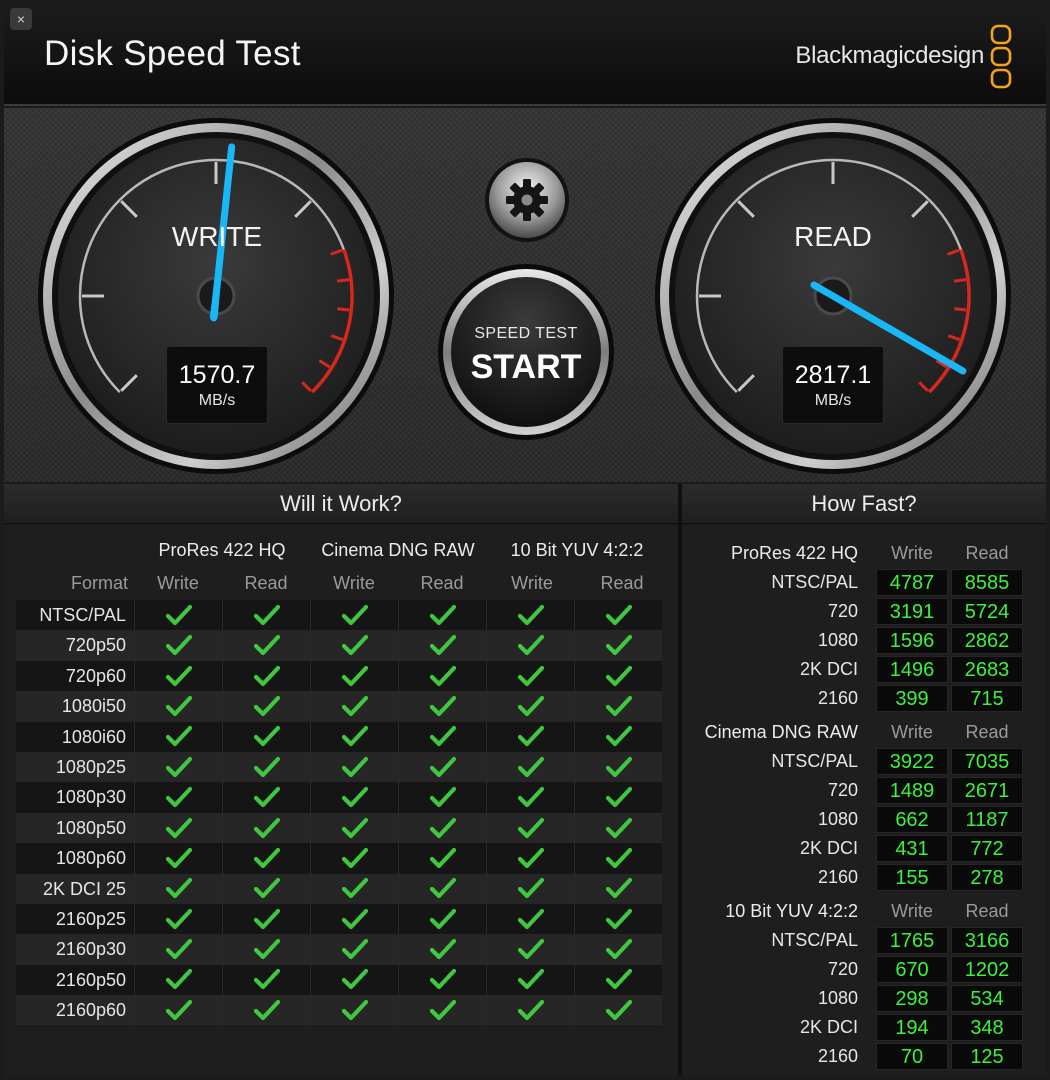  What do you see at coordinates (341, 615) in the screenshot?
I see `table-row: NTSC/PAL` at bounding box center [341, 615].